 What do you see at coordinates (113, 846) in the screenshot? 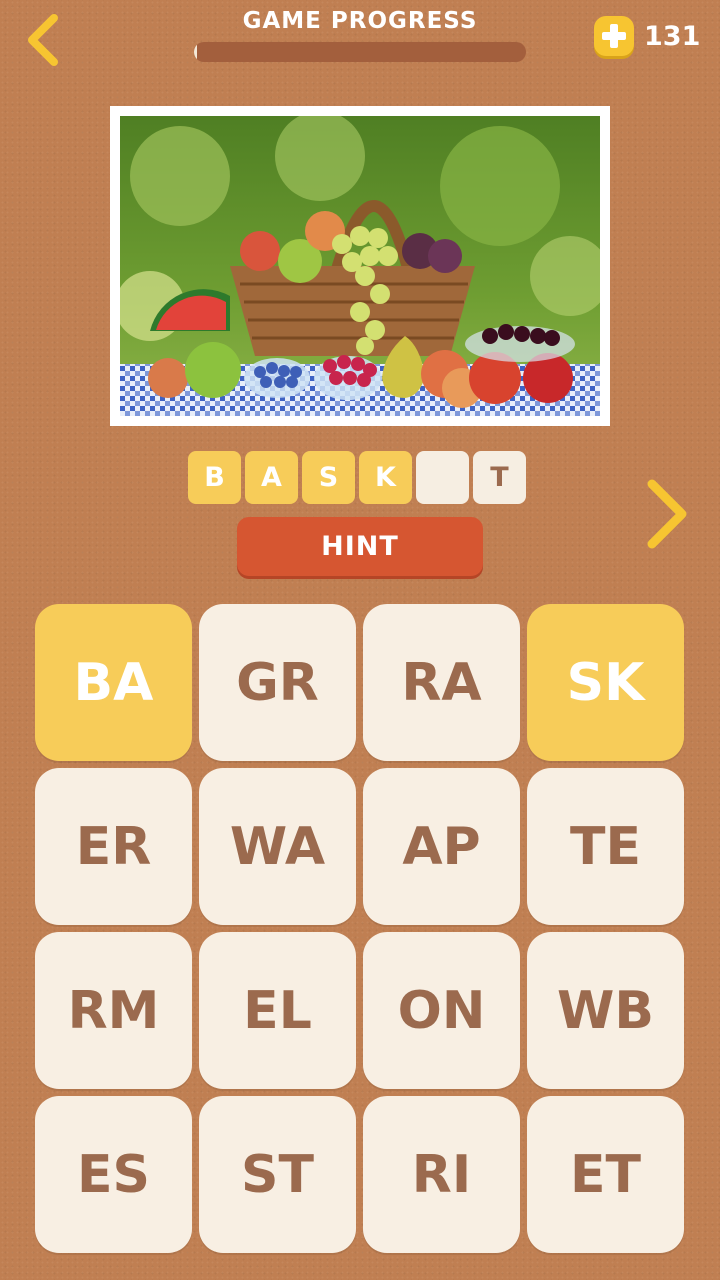
I see `letter-tile: ER` at bounding box center [113, 846].